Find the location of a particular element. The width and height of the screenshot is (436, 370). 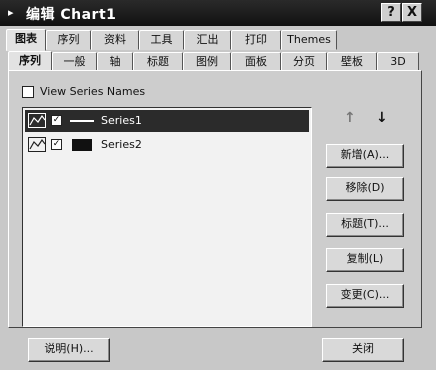

tab-tools: 工具 is located at coordinates (161, 40).